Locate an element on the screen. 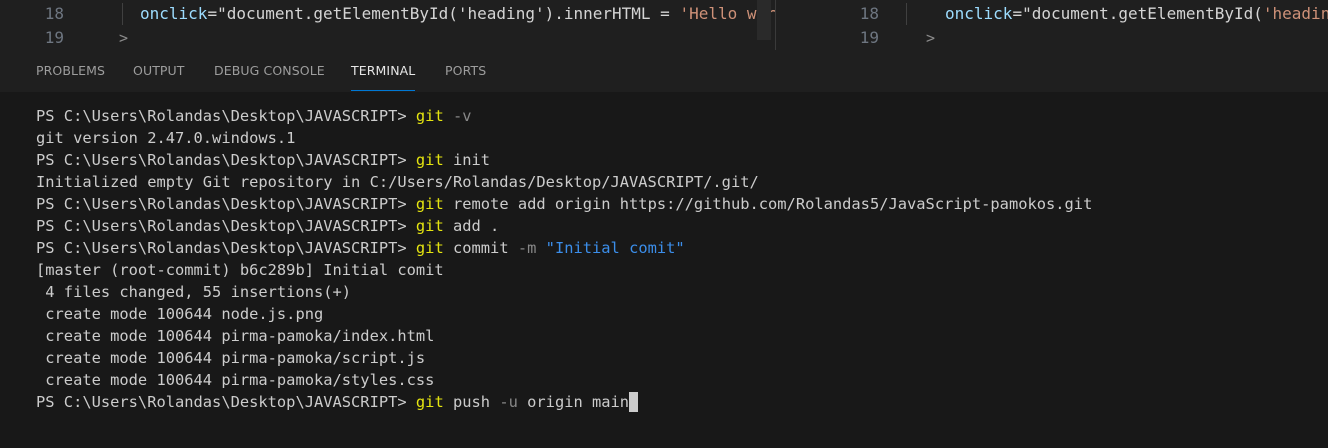 The image size is (1328, 448). command-args: init is located at coordinates (467, 160).